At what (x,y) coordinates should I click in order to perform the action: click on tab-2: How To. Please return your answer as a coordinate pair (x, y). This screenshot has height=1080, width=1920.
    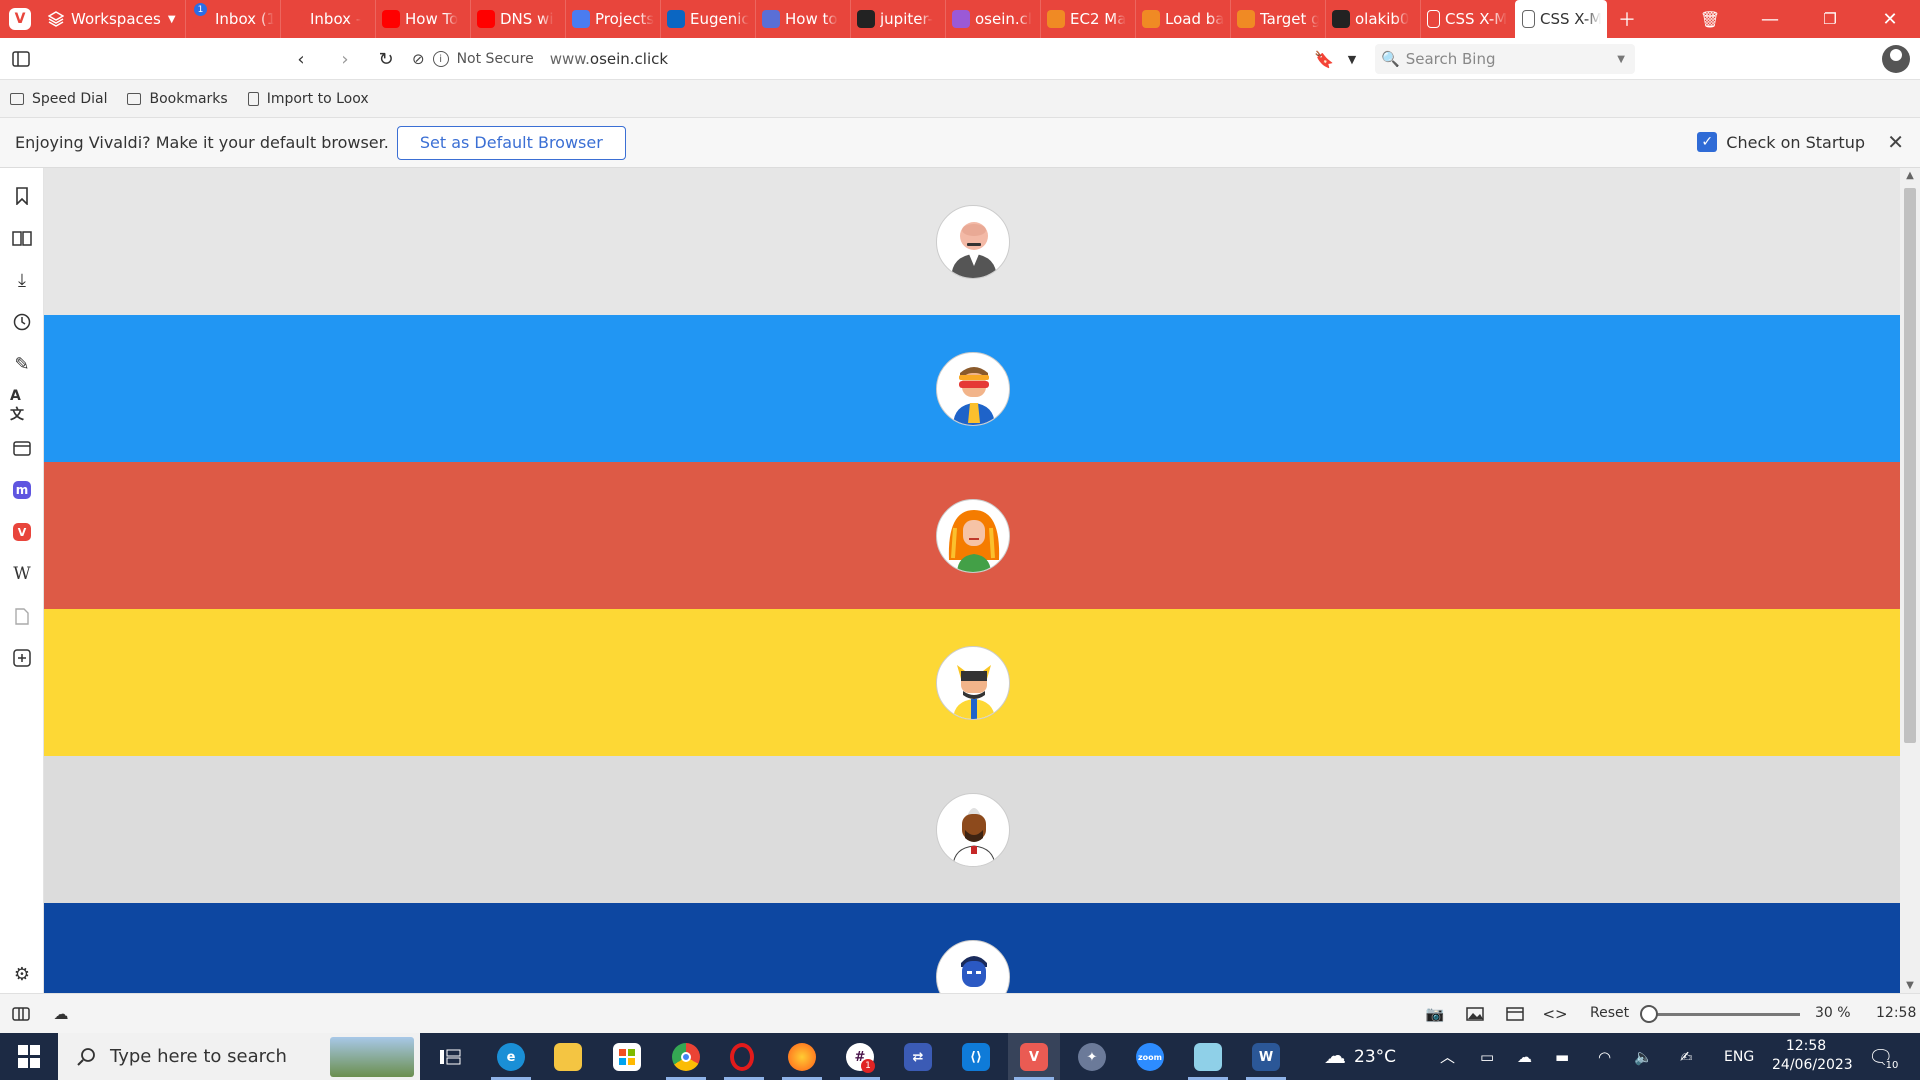
    Looking at the image, I should click on (422, 19).